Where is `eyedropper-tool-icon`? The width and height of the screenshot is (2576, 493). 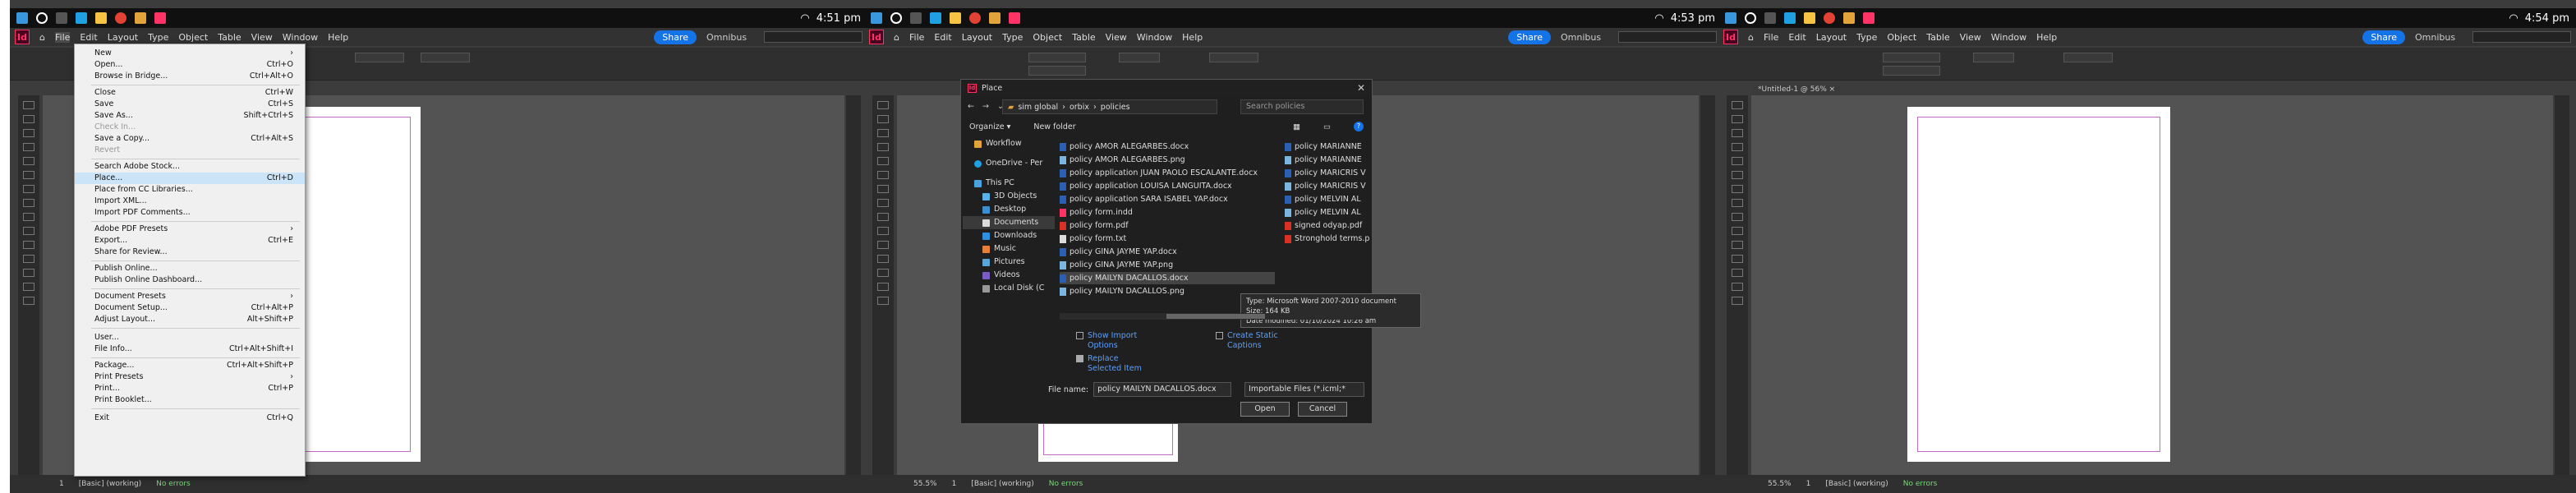 eyedropper-tool-icon is located at coordinates (1737, 273).